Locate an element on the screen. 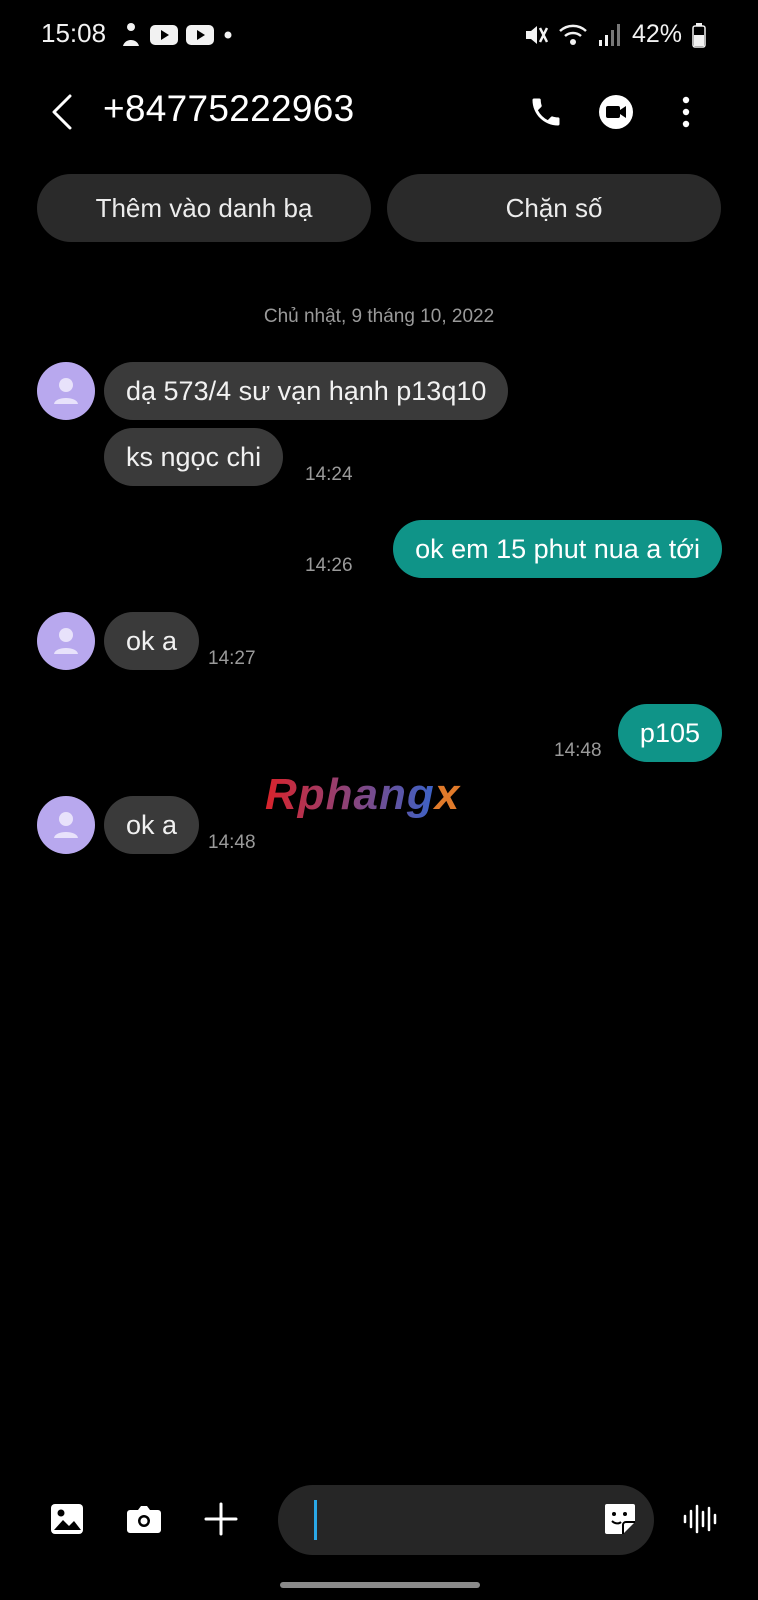 The image size is (758, 1600). gallery-button is located at coordinates (67, 1519).